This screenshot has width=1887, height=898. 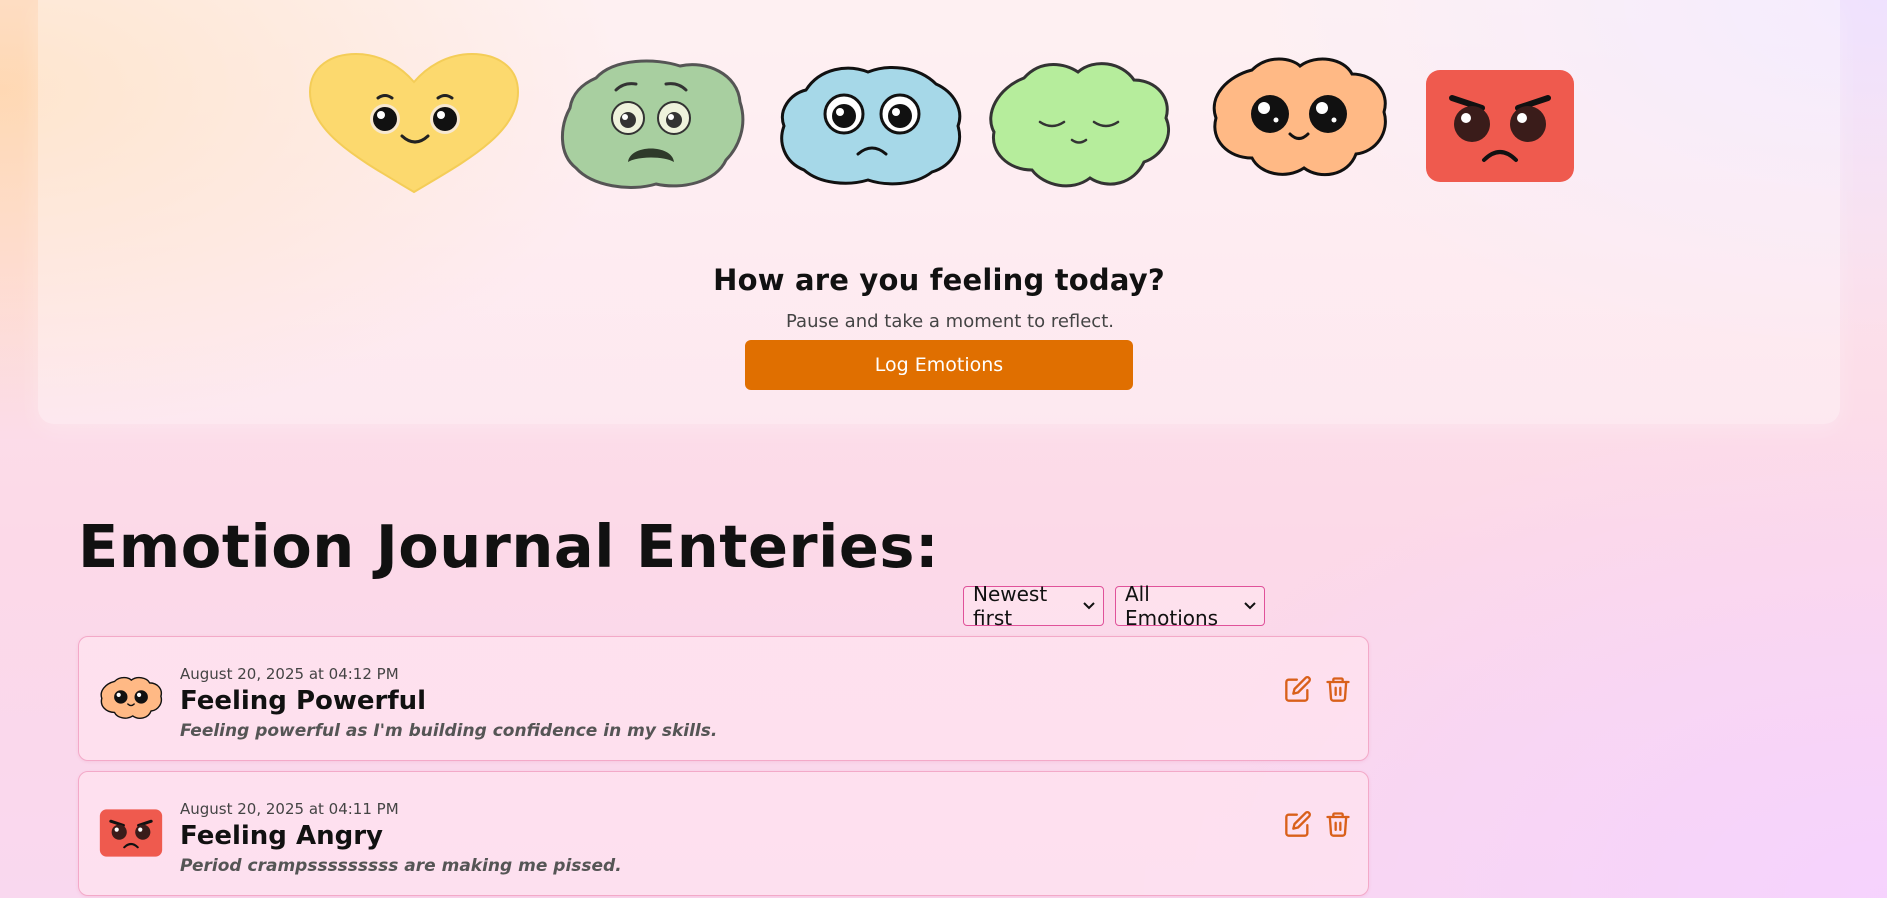 What do you see at coordinates (1079, 125) in the screenshot?
I see `flower-calm-face-icon` at bounding box center [1079, 125].